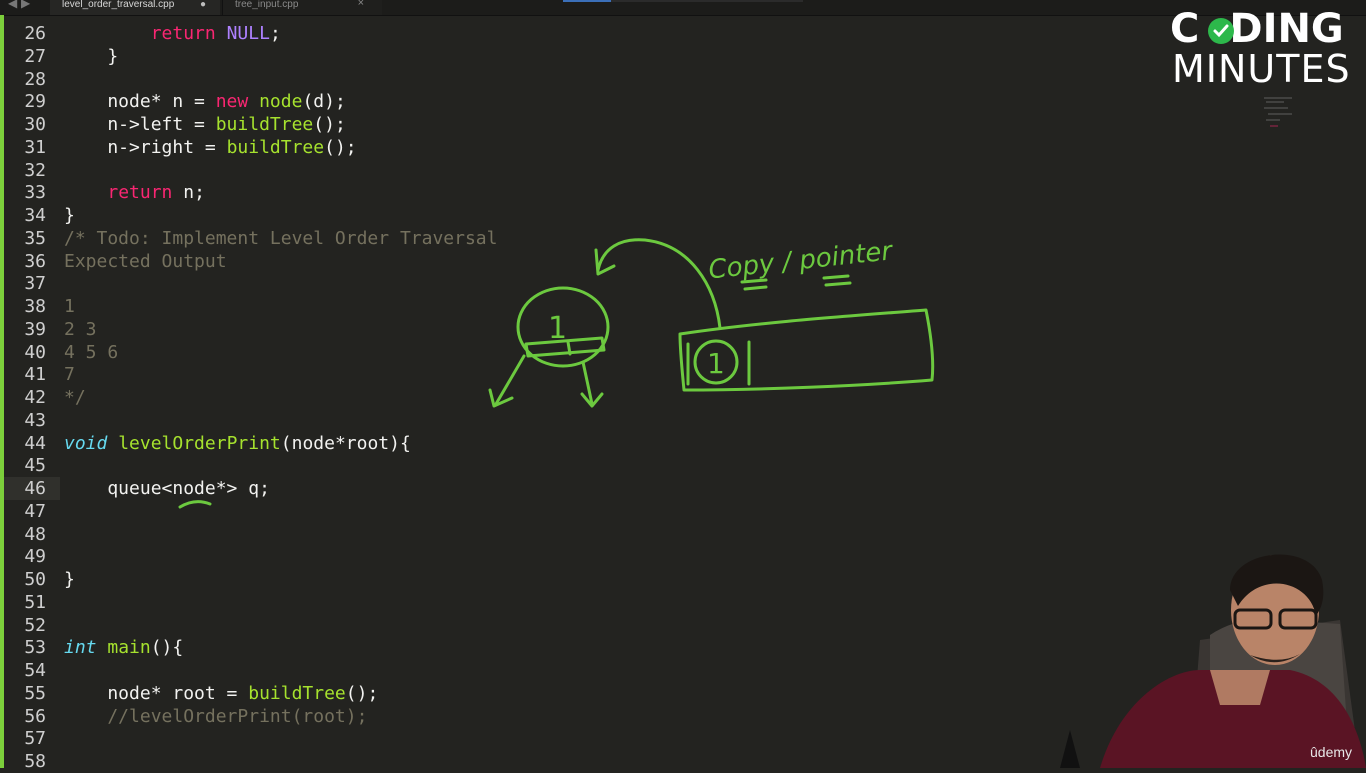 This screenshot has height=773, width=1366. What do you see at coordinates (35, 602) in the screenshot?
I see `line-number: 51` at bounding box center [35, 602].